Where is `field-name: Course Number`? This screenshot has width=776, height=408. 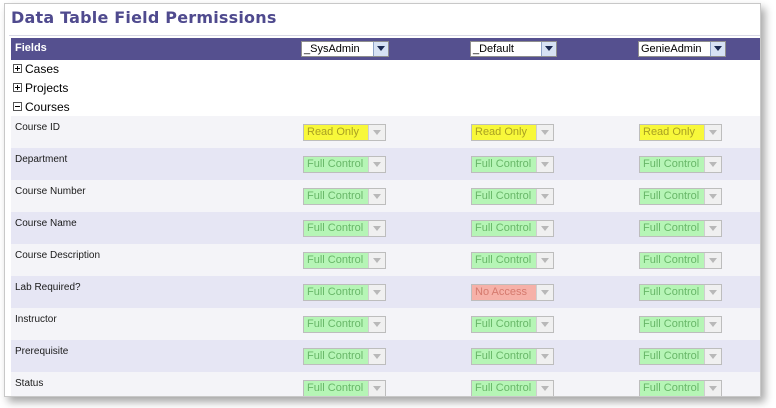 field-name: Course Number is located at coordinates (50, 191).